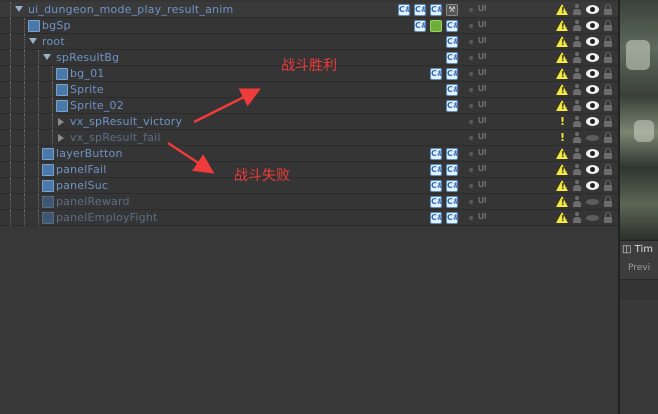  I want to click on victory-annotation: 战斗胜利, so click(309, 66).